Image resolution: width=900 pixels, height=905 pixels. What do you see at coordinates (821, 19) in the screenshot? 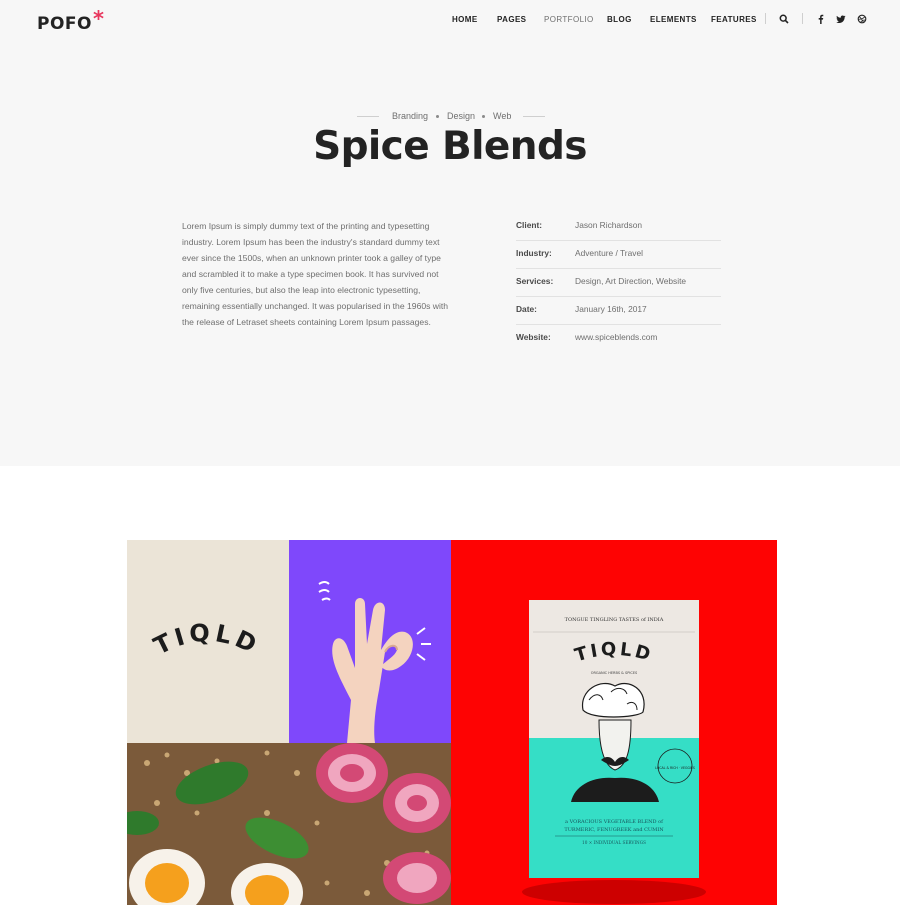
I see `facebook-icon` at bounding box center [821, 19].